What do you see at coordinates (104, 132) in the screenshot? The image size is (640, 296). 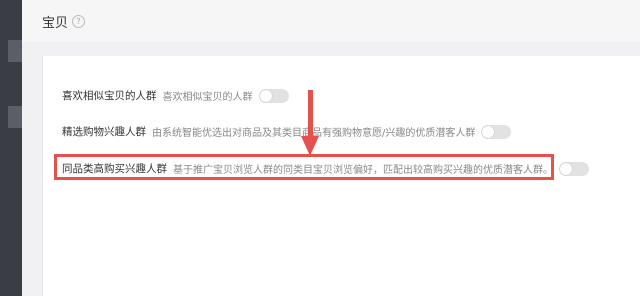 I see `audience-label: 精选购物兴趣人群` at bounding box center [104, 132].